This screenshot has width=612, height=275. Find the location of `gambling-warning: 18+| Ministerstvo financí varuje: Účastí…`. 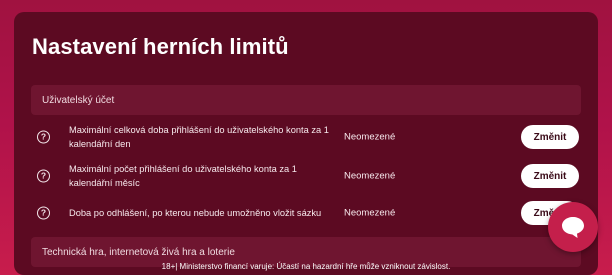

gambling-warning: 18+| Ministerstvo financí varuje: Účastí… is located at coordinates (306, 266).